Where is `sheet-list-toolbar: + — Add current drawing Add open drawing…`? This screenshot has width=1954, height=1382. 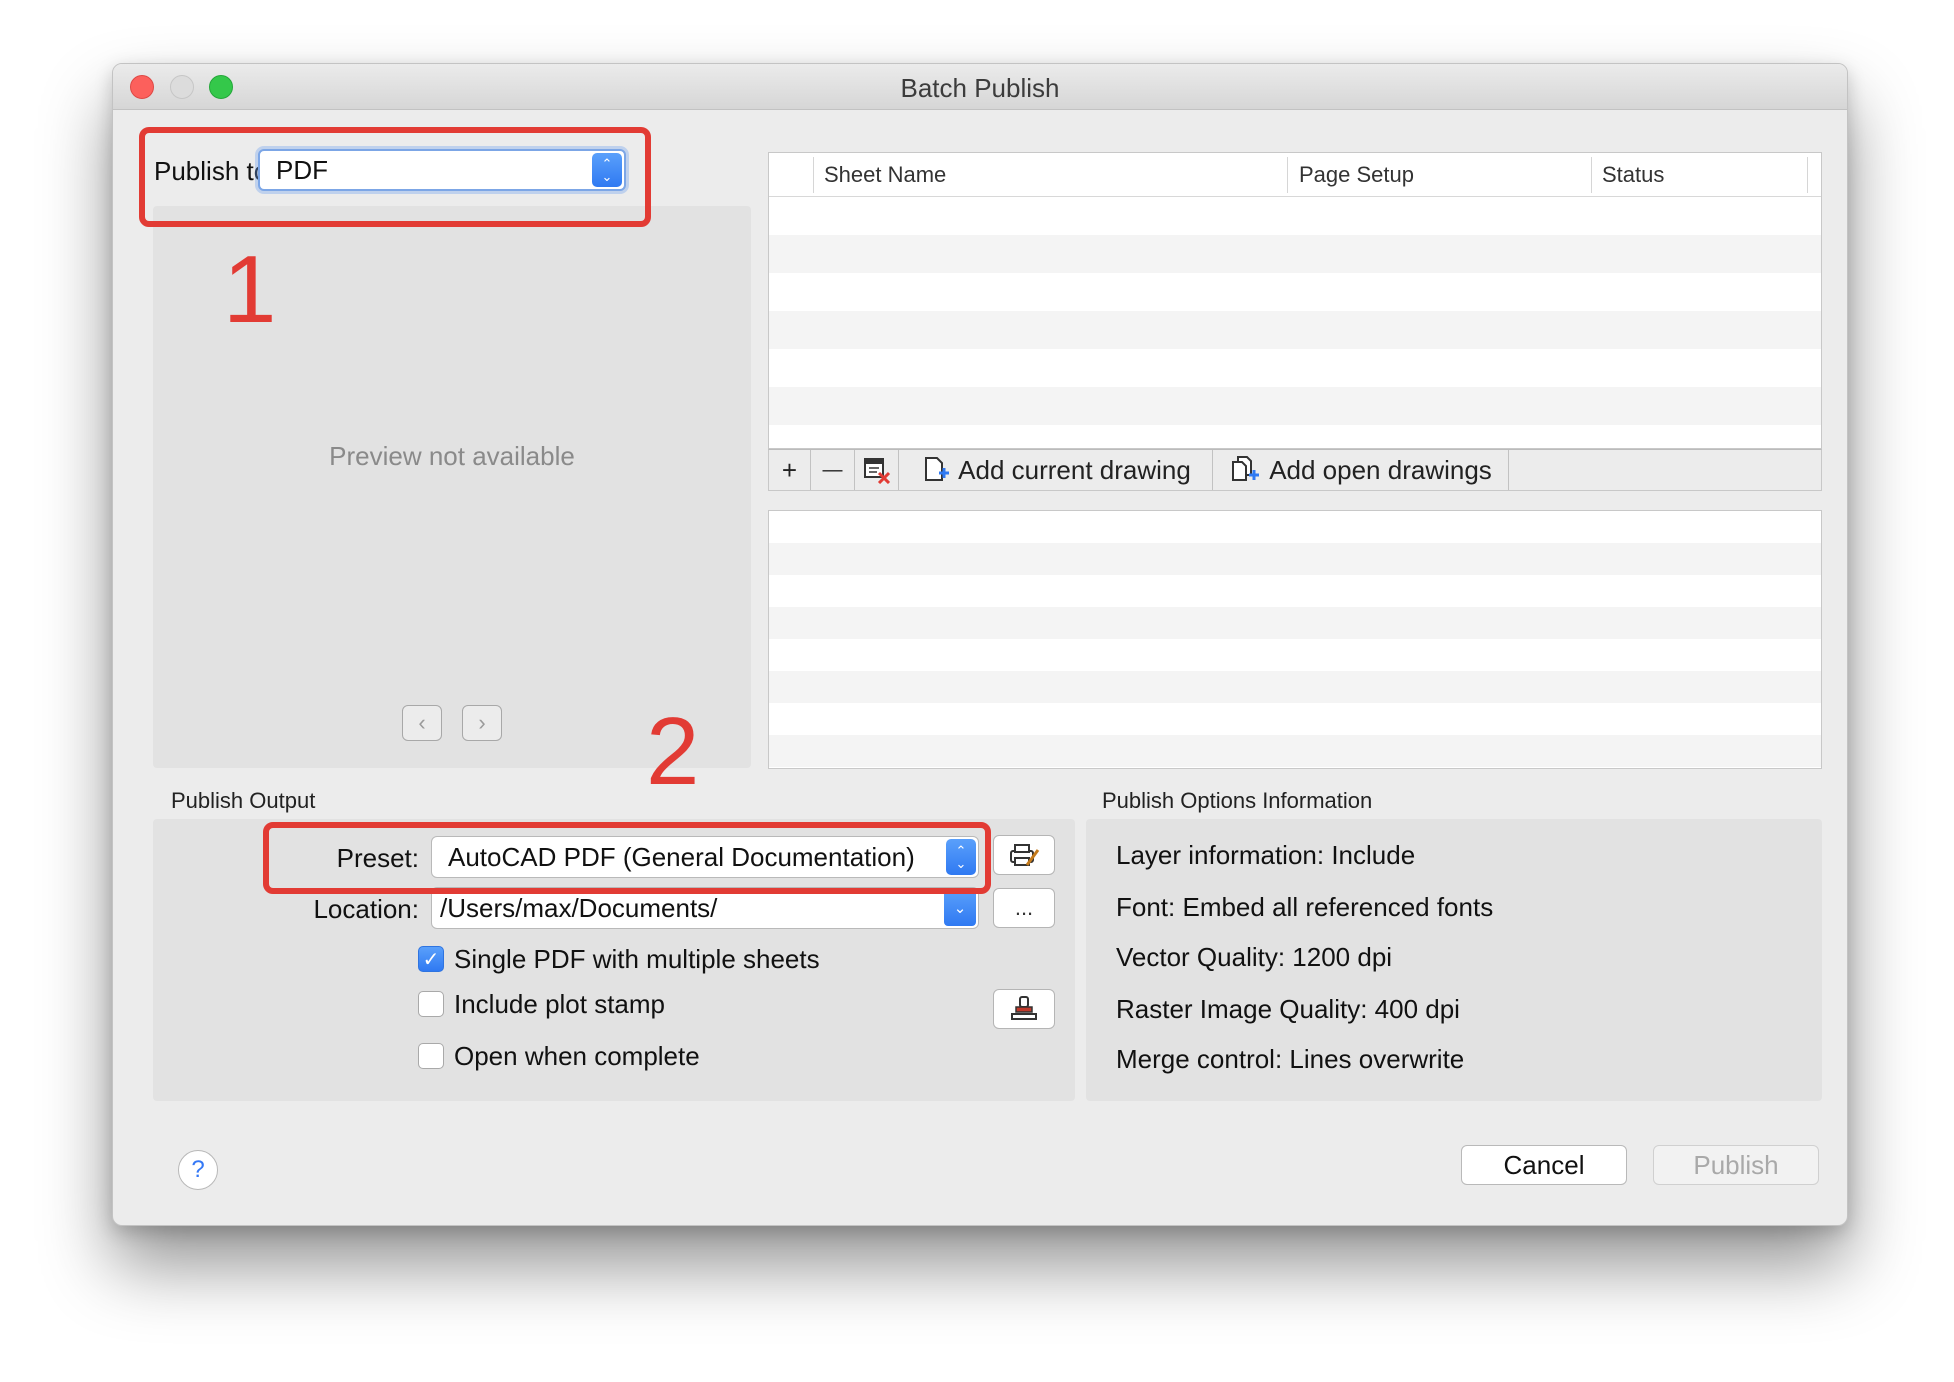 sheet-list-toolbar: + — Add current drawing Add open drawing… is located at coordinates (1295, 470).